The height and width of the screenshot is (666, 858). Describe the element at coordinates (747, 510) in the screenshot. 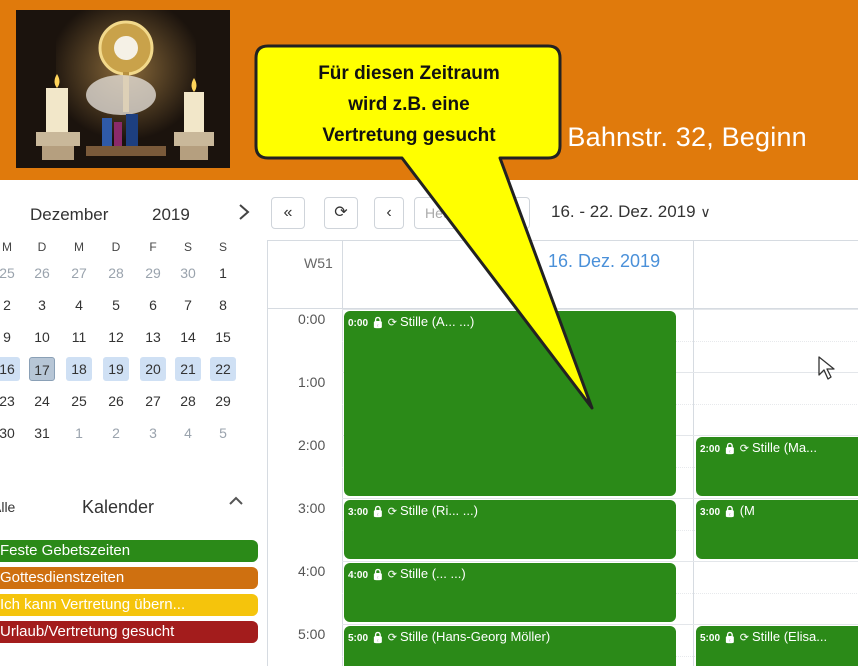

I see `event-title: (M` at that location.